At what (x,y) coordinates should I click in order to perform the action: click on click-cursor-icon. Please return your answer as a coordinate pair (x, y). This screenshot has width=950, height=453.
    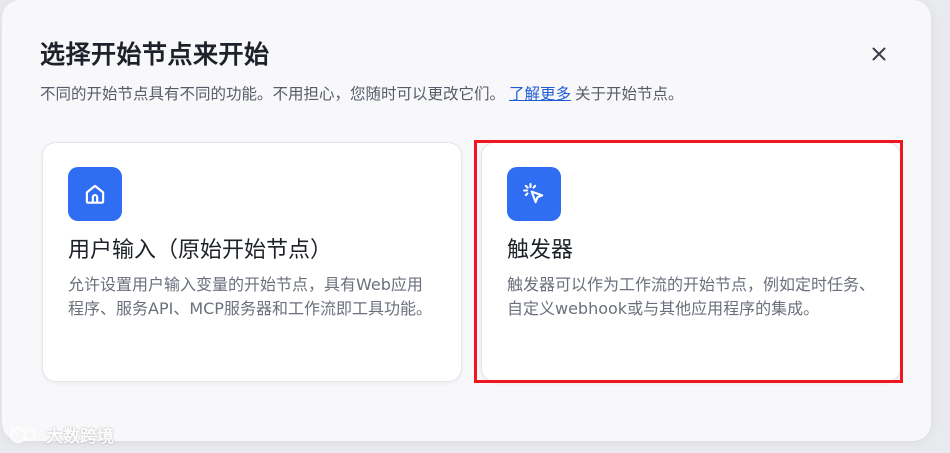
    Looking at the image, I should click on (533, 193).